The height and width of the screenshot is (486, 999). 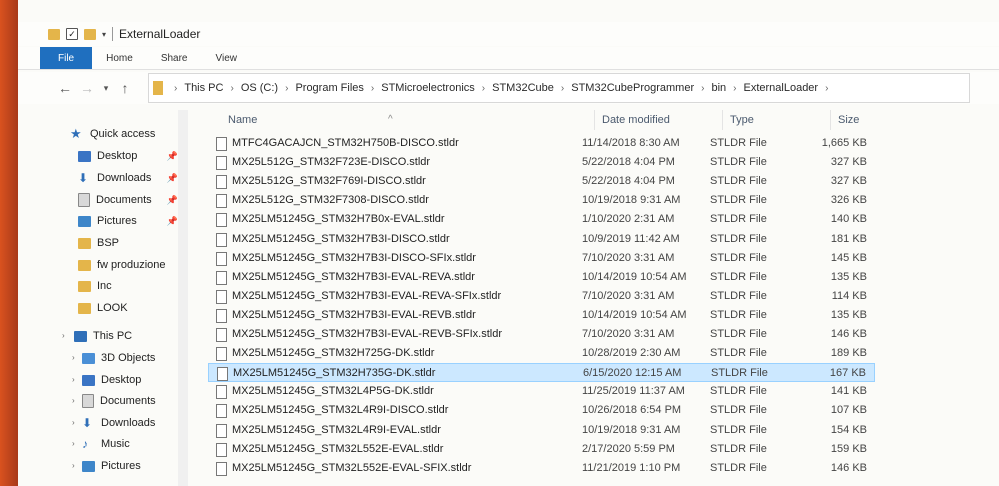 What do you see at coordinates (66, 58) in the screenshot?
I see `tab-file: File` at bounding box center [66, 58].